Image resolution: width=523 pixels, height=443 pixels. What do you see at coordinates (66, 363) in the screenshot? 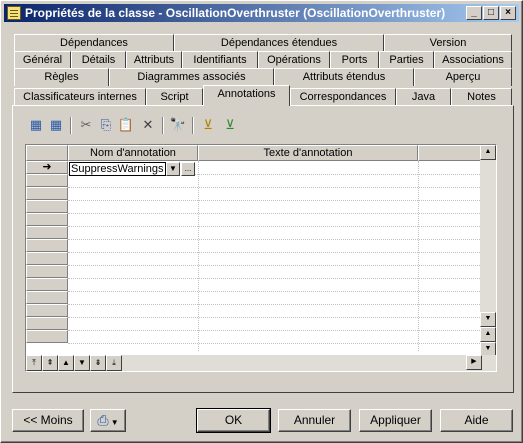
I see `move-up-icon: ▲` at bounding box center [66, 363].